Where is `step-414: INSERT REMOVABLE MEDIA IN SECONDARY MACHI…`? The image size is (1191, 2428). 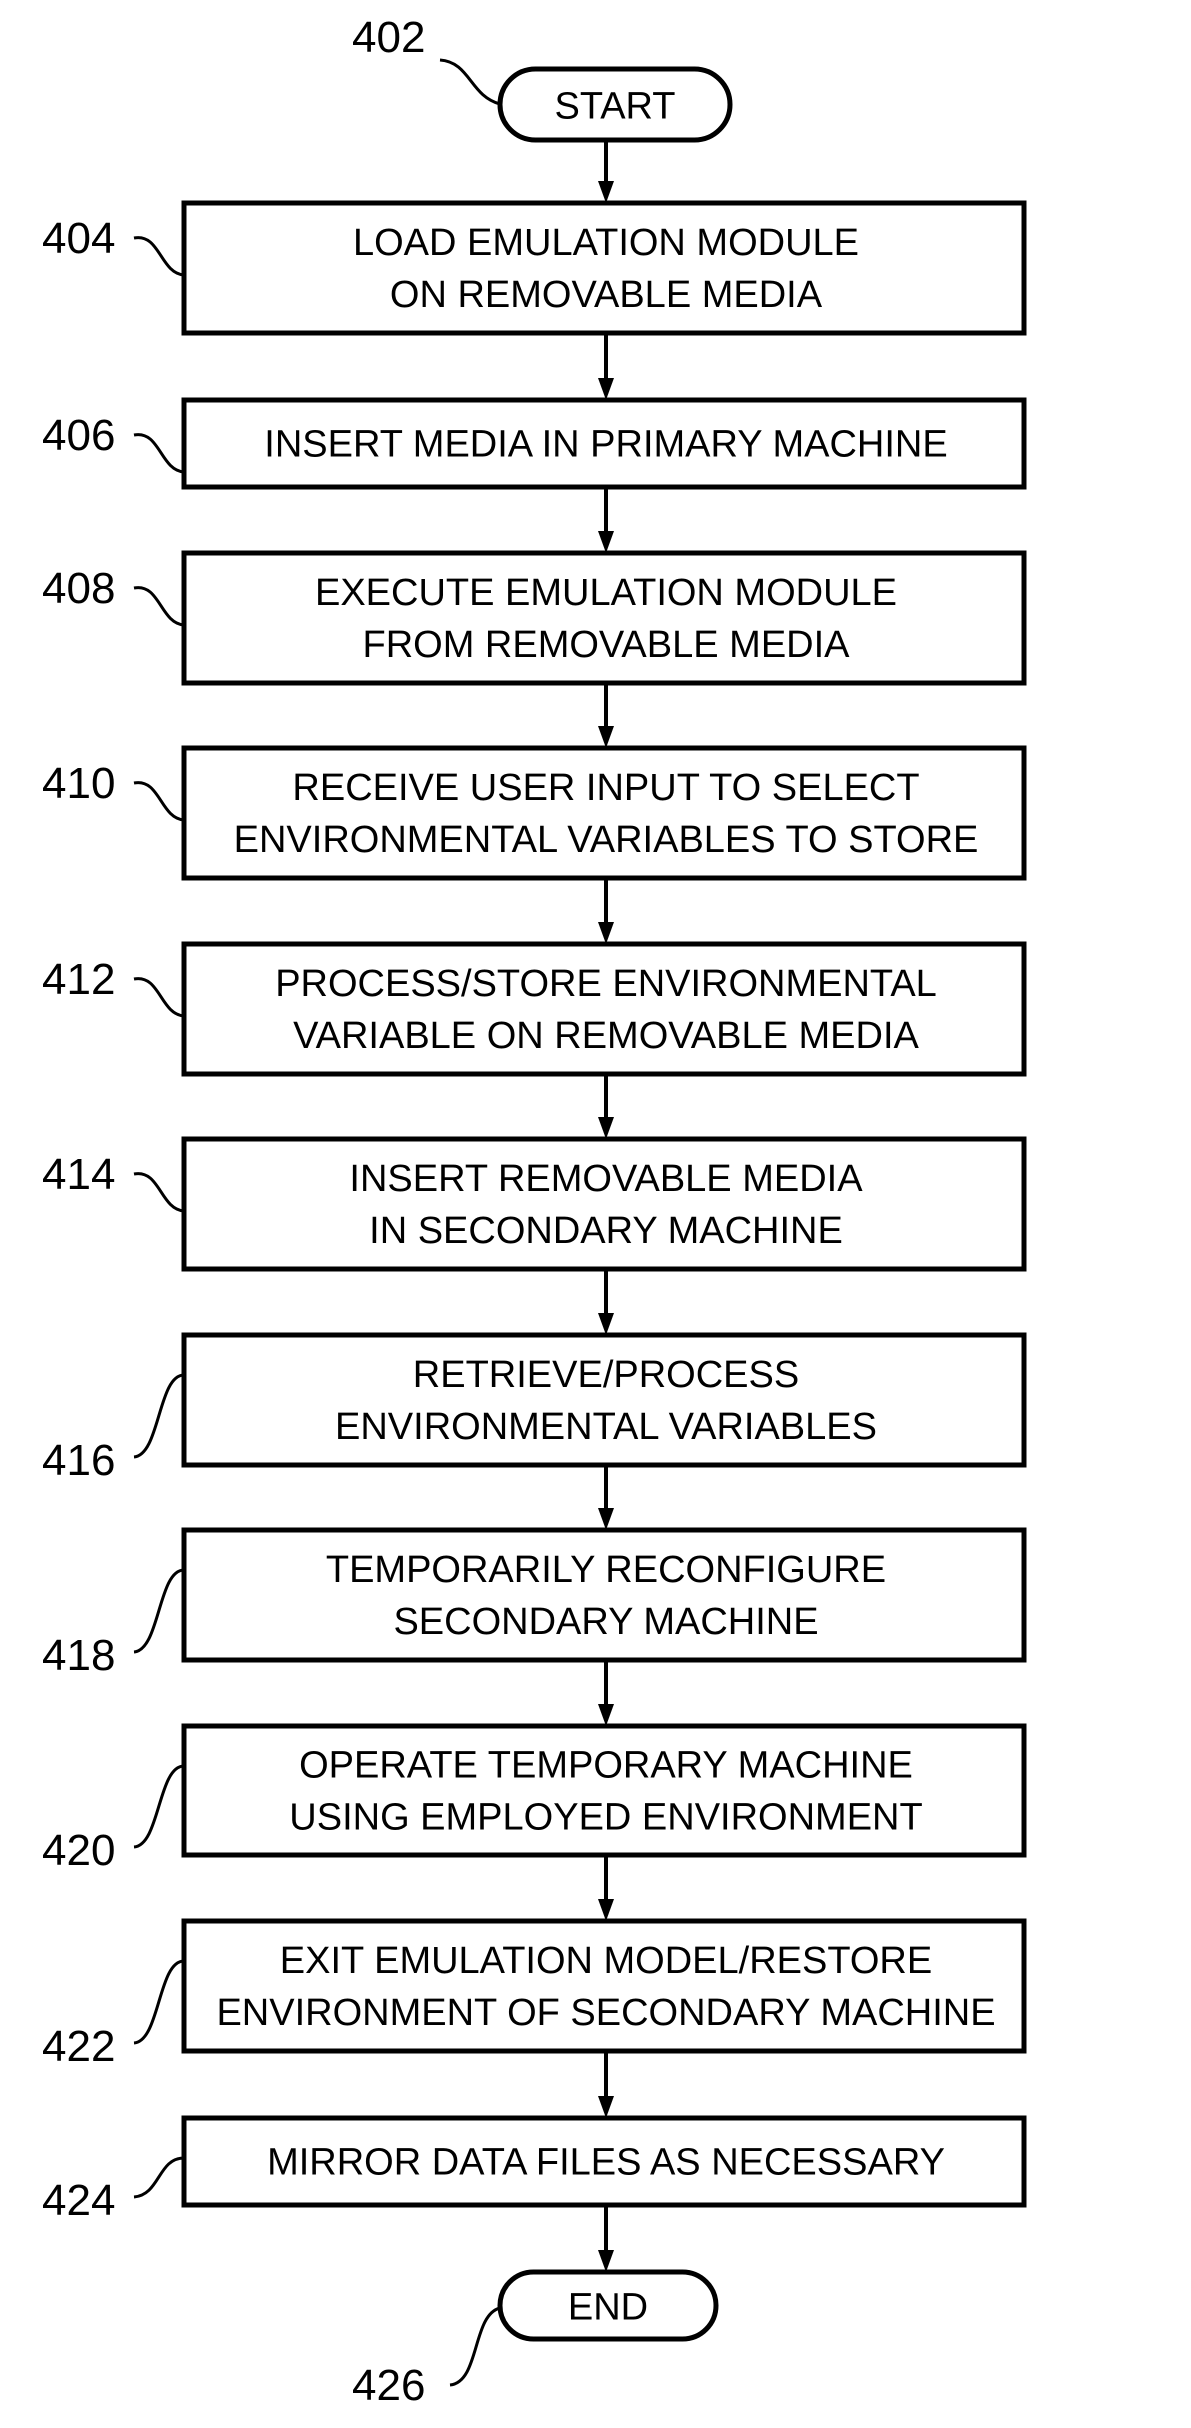 step-414: INSERT REMOVABLE MEDIA IN SECONDARY MACHI… is located at coordinates (534, 1204).